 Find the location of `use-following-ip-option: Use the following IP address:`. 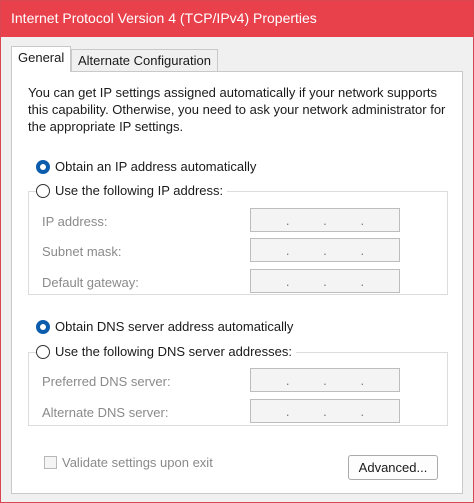

use-following-ip-option: Use the following IP address: is located at coordinates (132, 190).